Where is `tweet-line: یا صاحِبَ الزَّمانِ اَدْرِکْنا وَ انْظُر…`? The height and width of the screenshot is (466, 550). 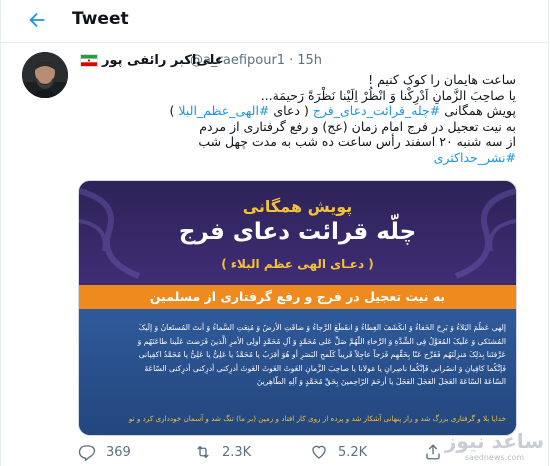 tweet-line: یا صاحِبَ الزَّمانِ اَدْرِکْنا وَ انْظُر… is located at coordinates (388, 95).